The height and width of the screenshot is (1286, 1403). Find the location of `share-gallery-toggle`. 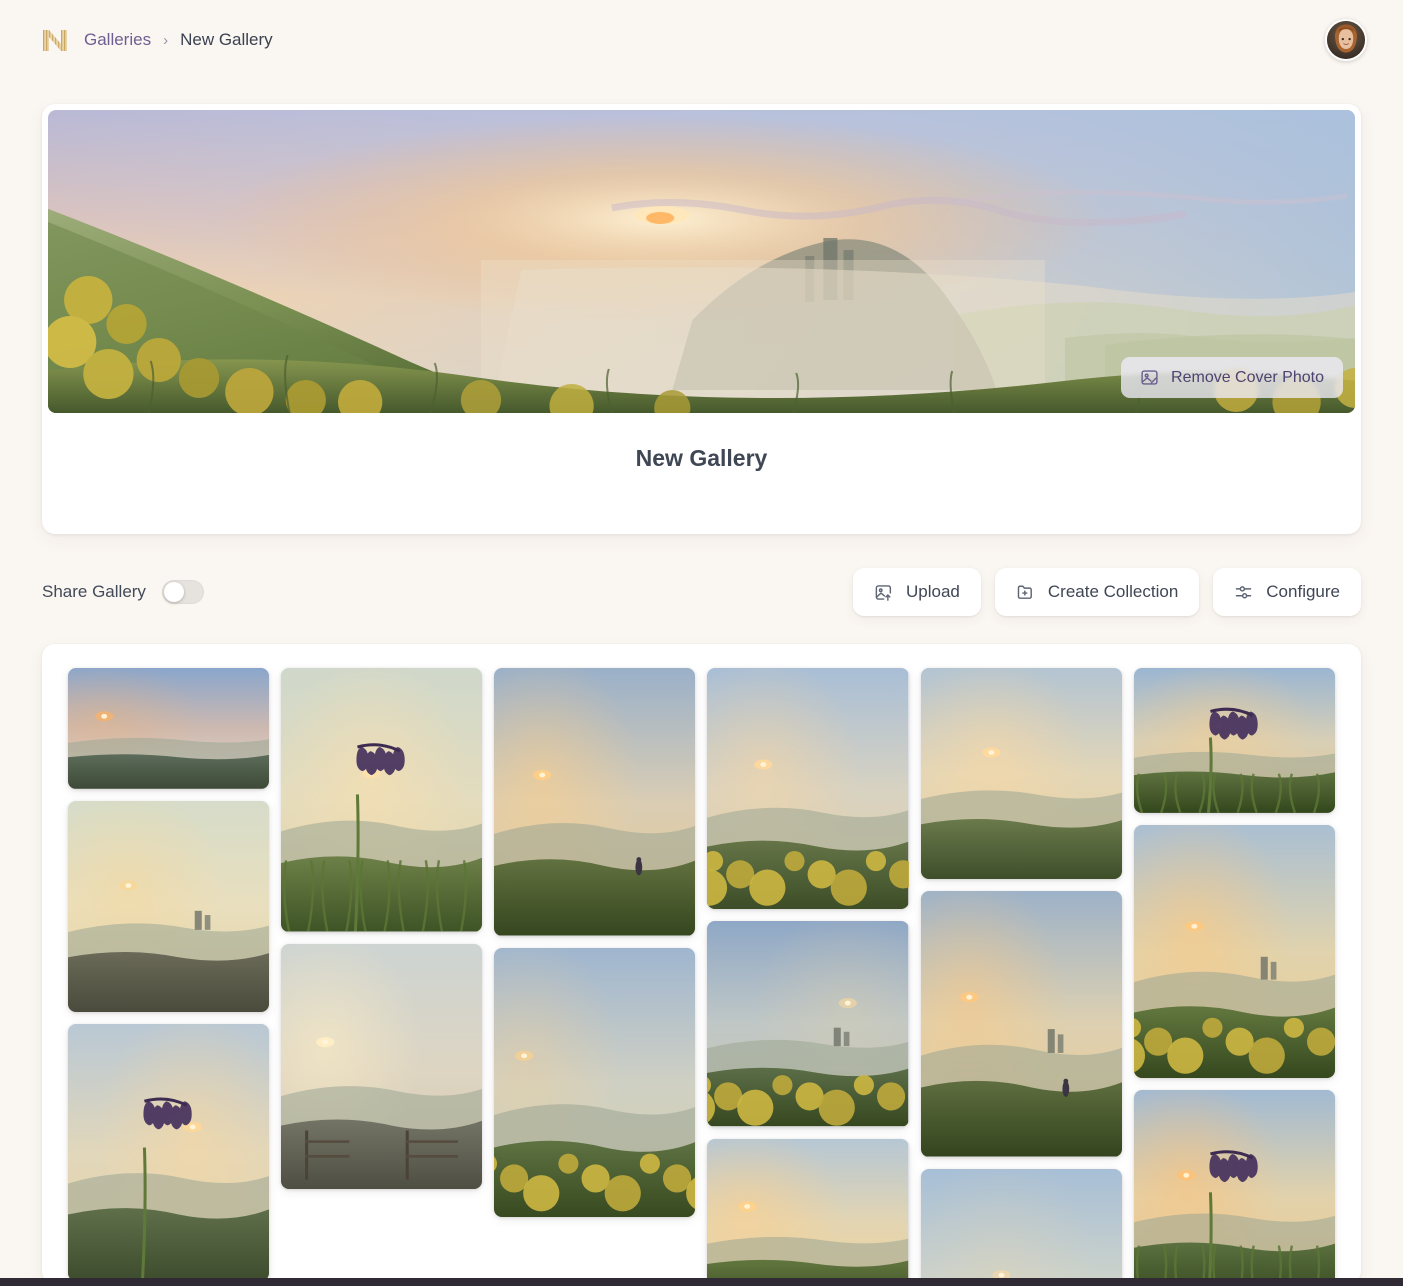

share-gallery-toggle is located at coordinates (182, 592).